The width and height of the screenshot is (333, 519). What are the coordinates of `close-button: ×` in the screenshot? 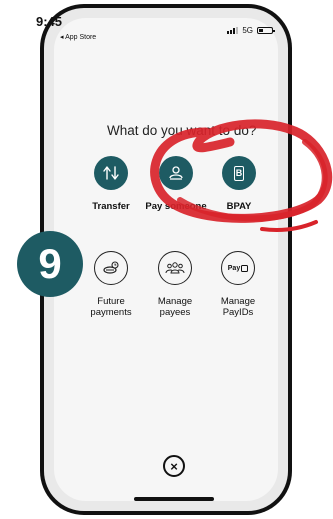 It's located at (174, 466).